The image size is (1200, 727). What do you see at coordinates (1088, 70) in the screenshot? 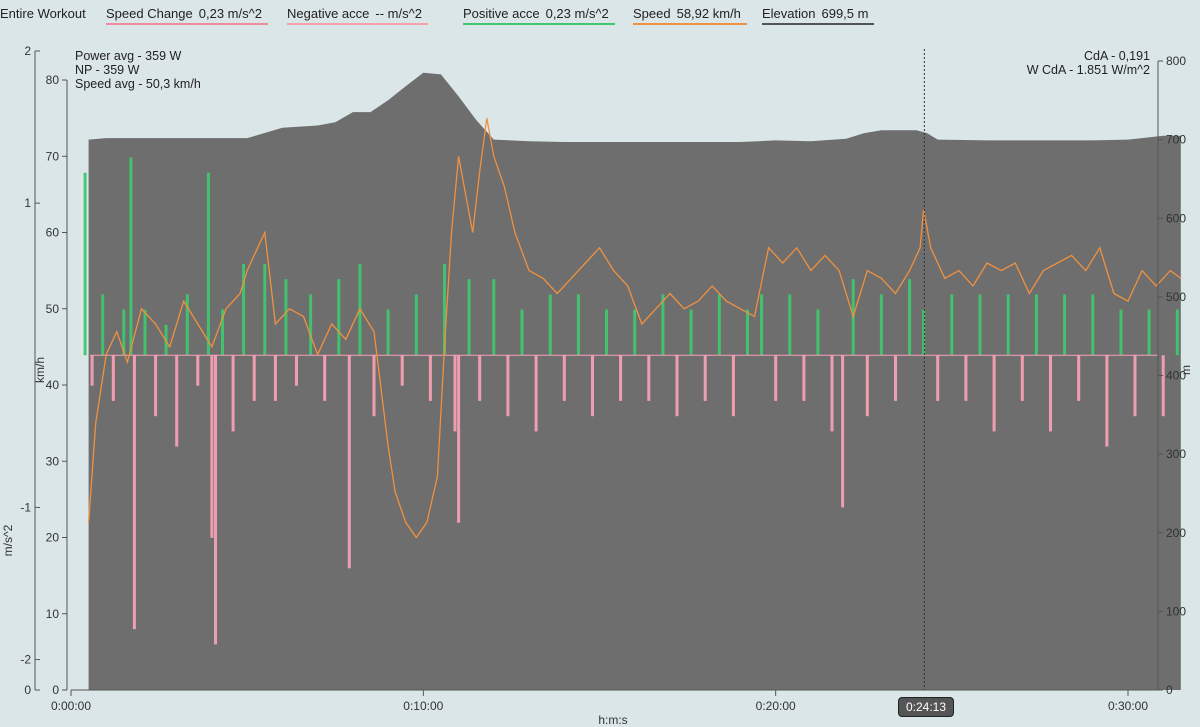
I see `info-wcda: W CdA - 1.851 W/m^2` at bounding box center [1088, 70].